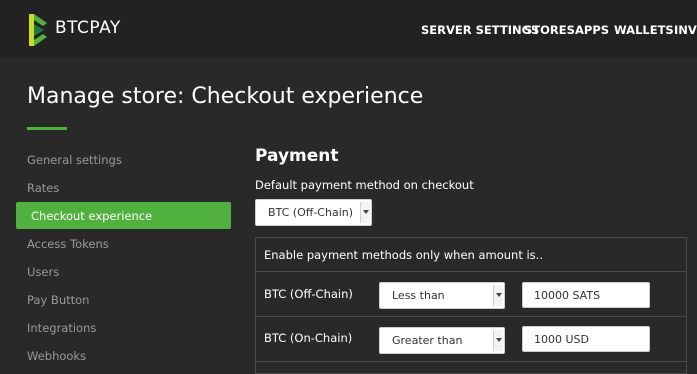  What do you see at coordinates (308, 338) in the screenshot?
I see `table-row-method: BTC (On-Chain)` at bounding box center [308, 338].